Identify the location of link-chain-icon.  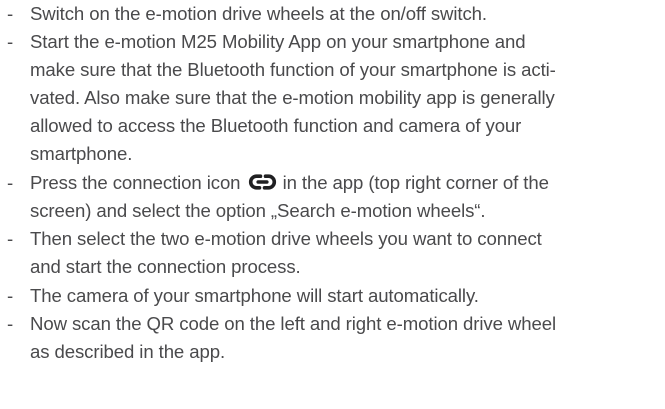
(262, 182).